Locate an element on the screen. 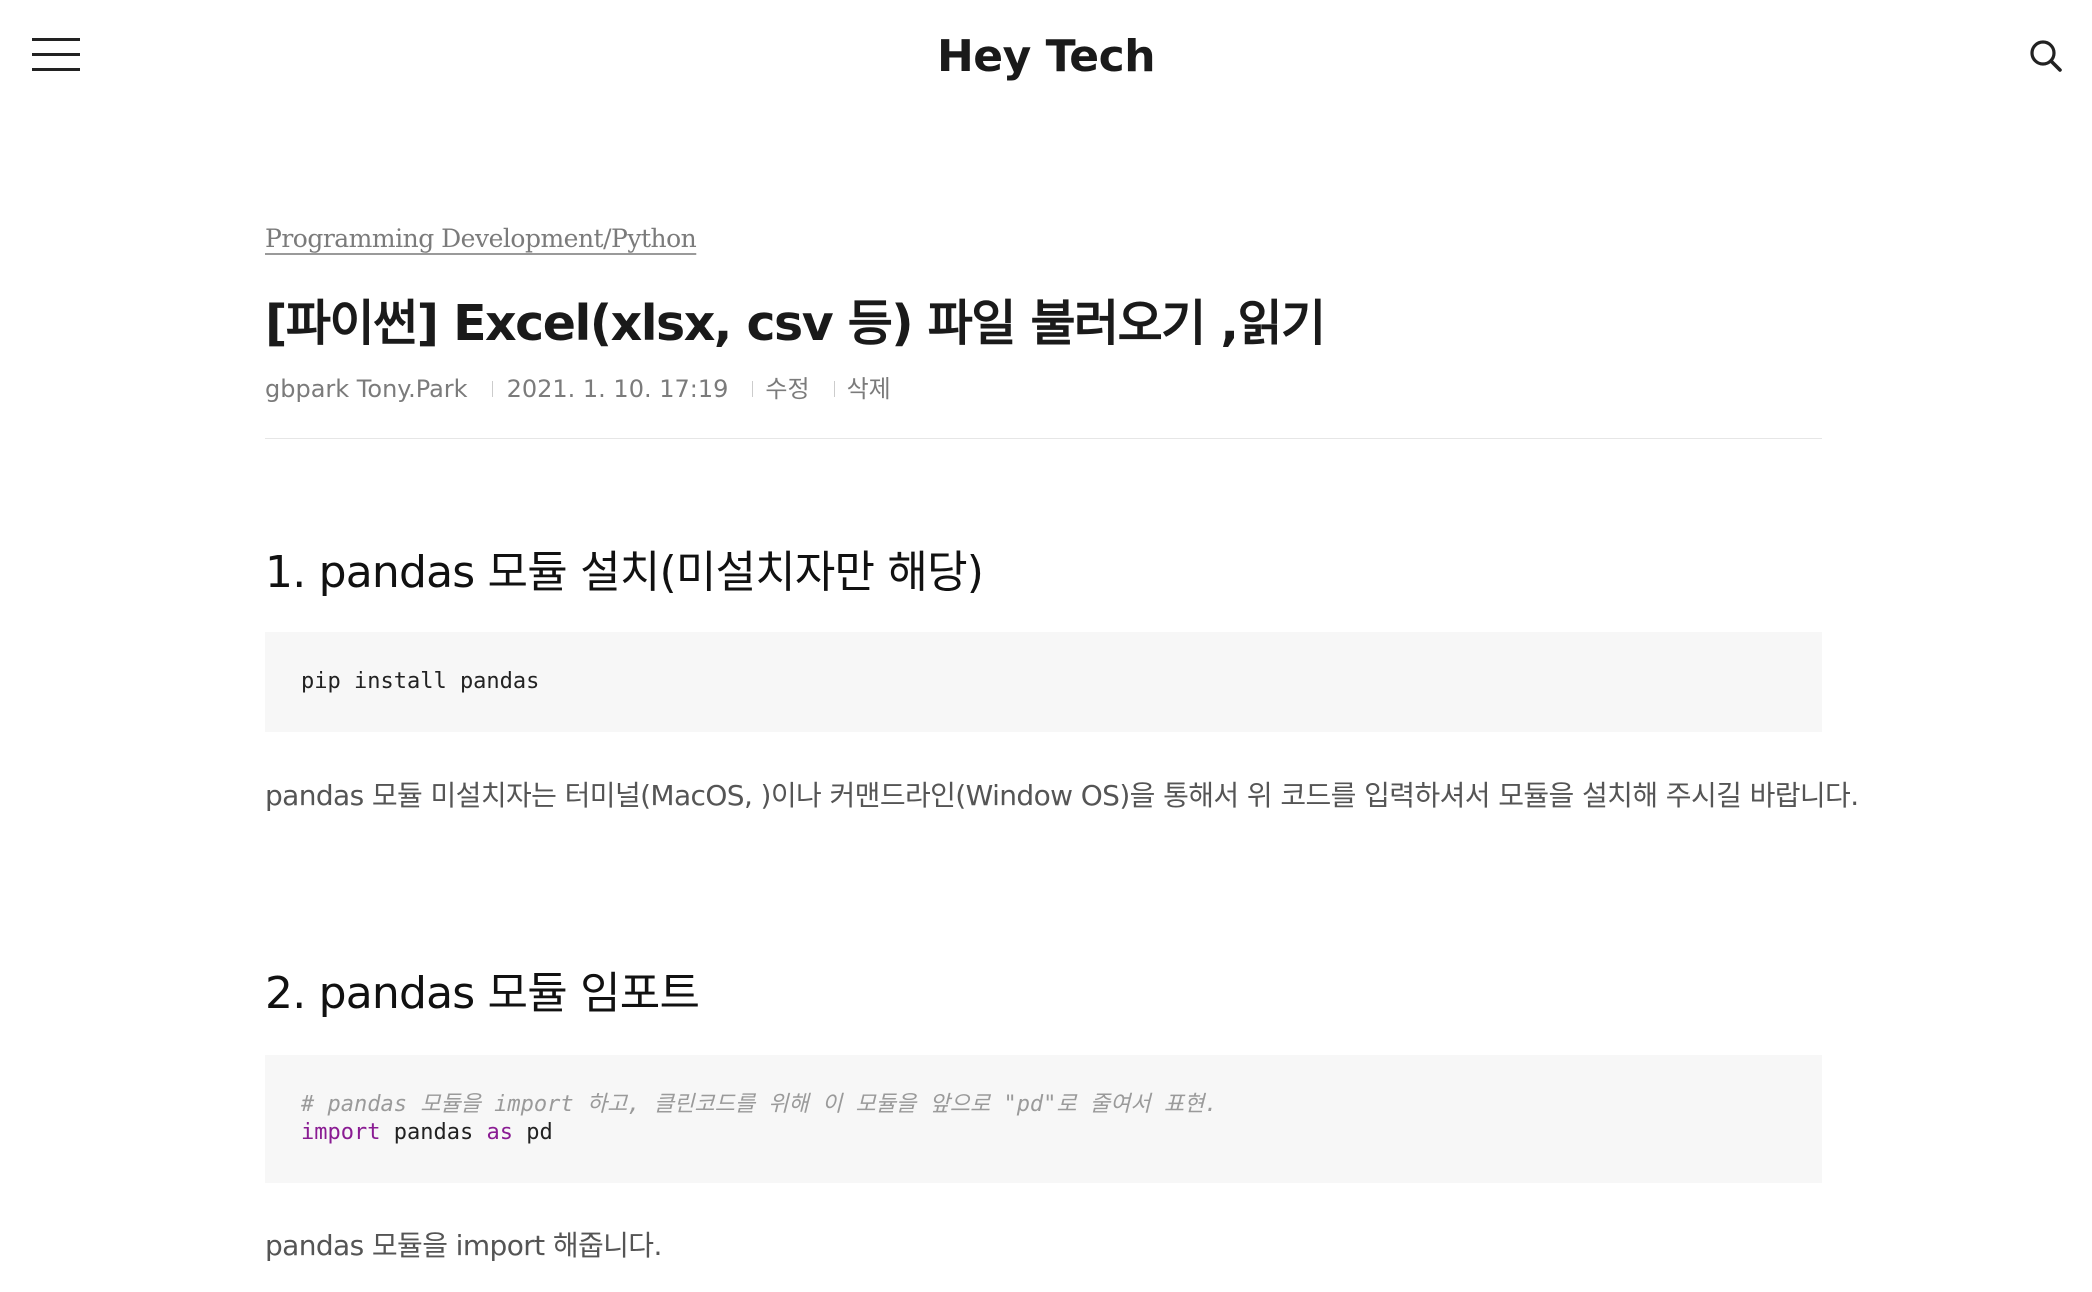 This screenshot has width=2092, height=1292. search-icon-graphic is located at coordinates (2046, 56).